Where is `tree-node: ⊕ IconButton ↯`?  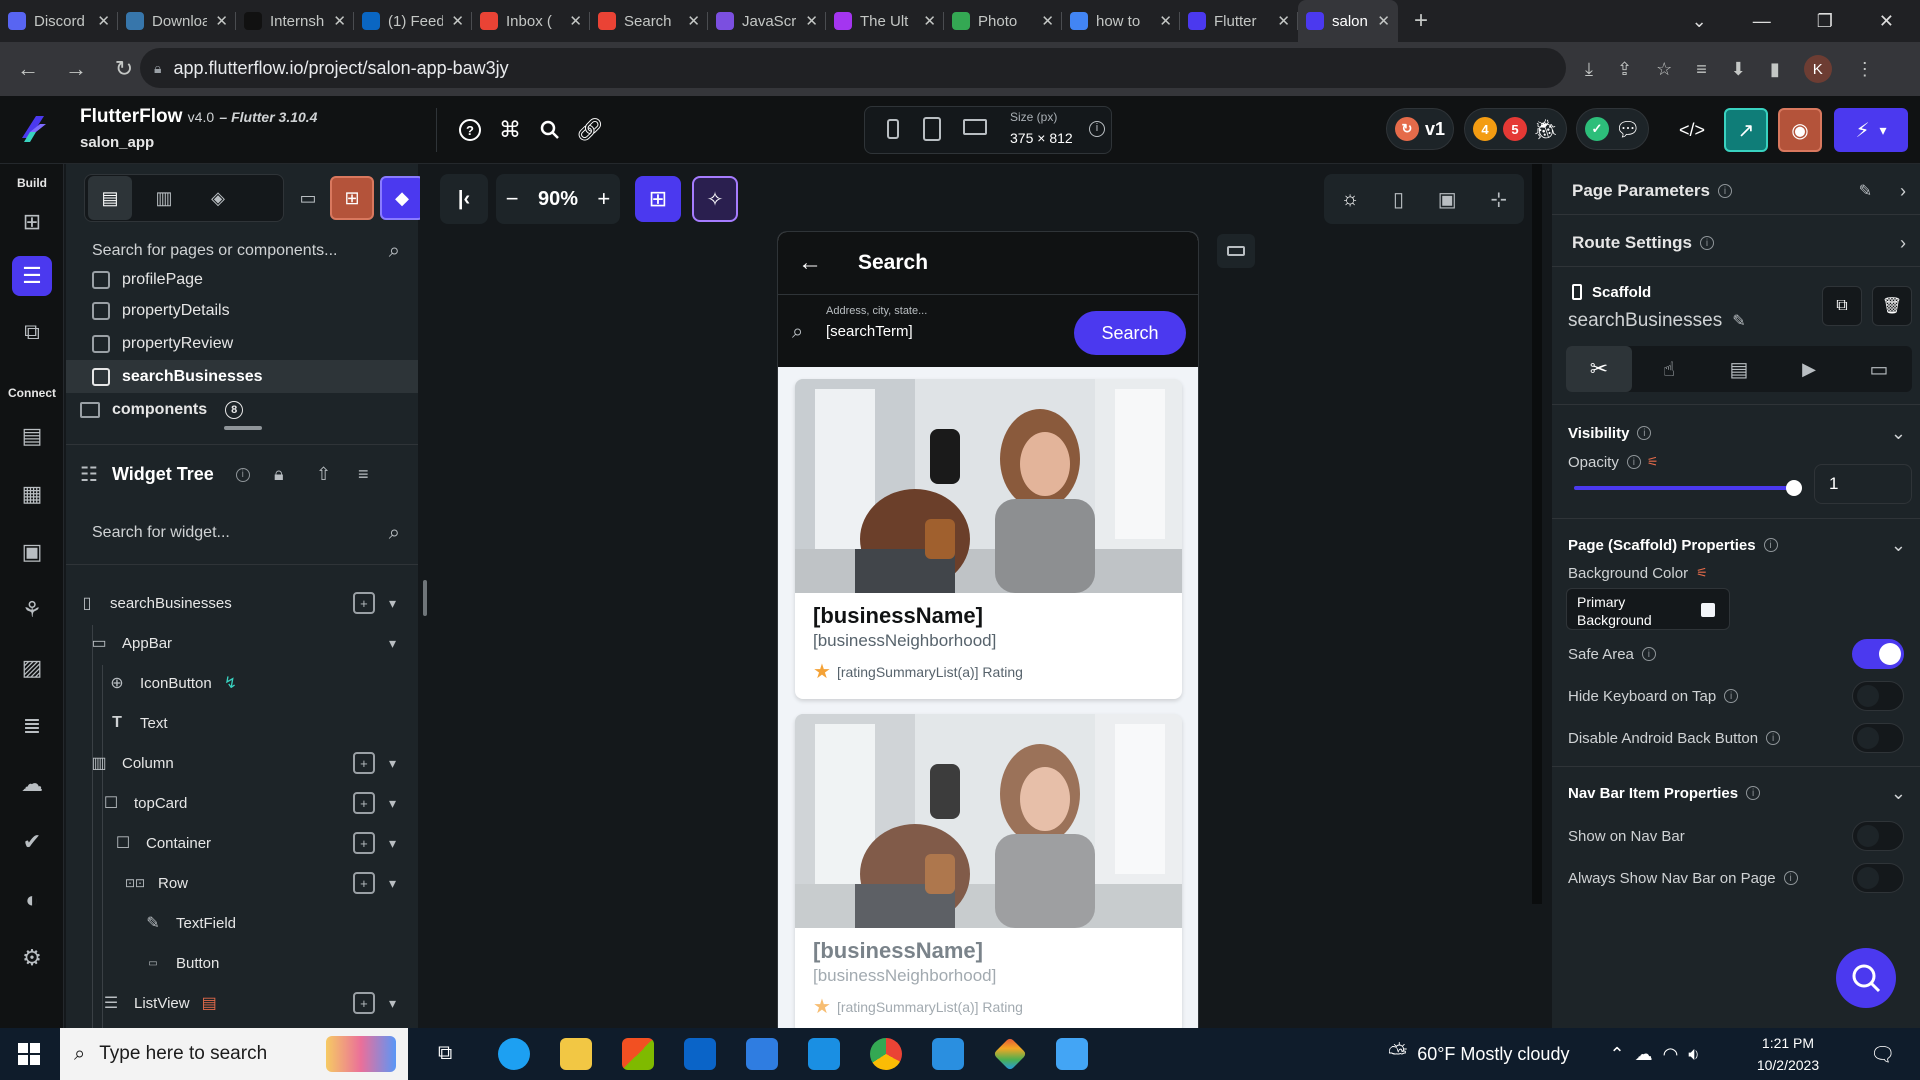 tree-node: ⊕ IconButton ↯ is located at coordinates (251, 683).